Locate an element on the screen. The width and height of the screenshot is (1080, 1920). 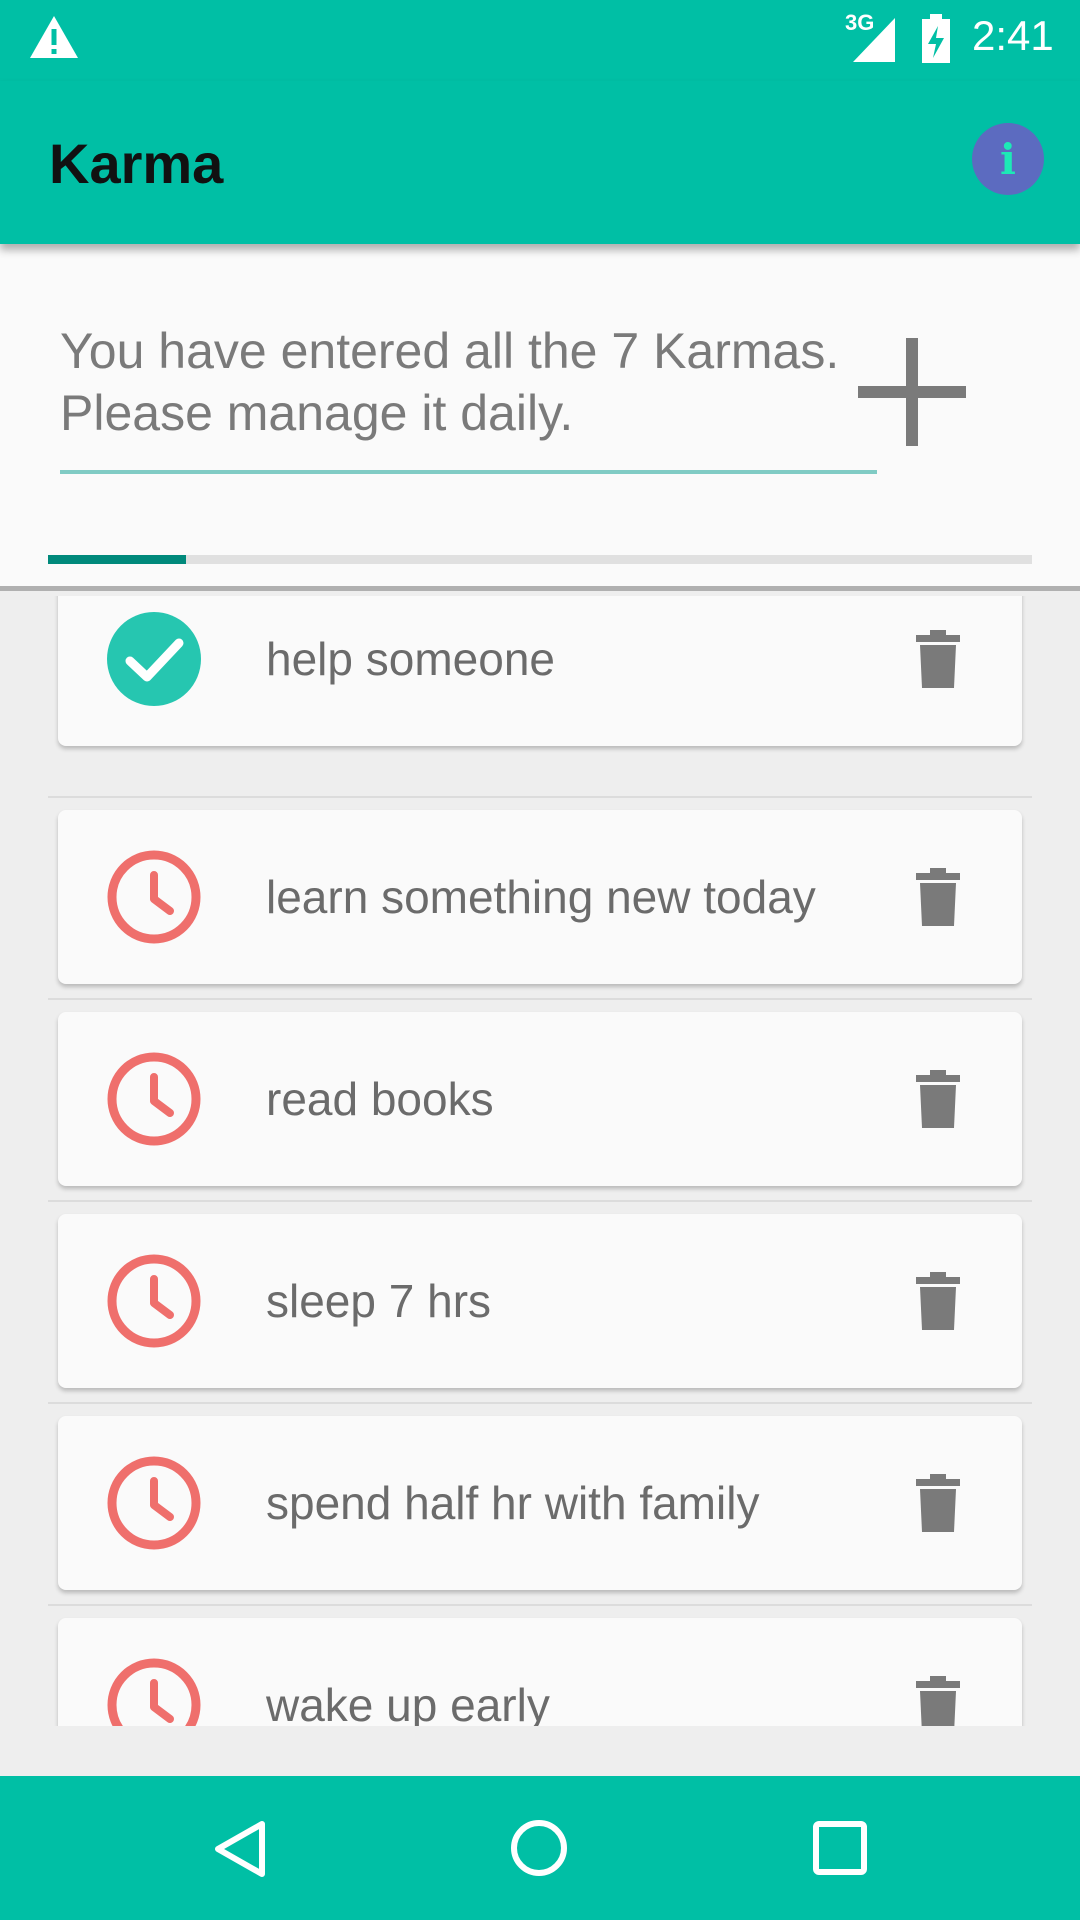
karma-list-item: wake up early is located at coordinates (540, 1666).